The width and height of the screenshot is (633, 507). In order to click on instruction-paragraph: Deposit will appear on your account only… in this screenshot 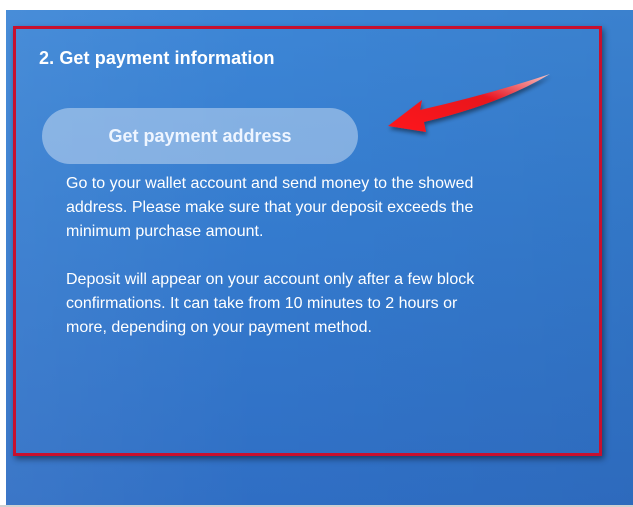, I will do `click(270, 303)`.